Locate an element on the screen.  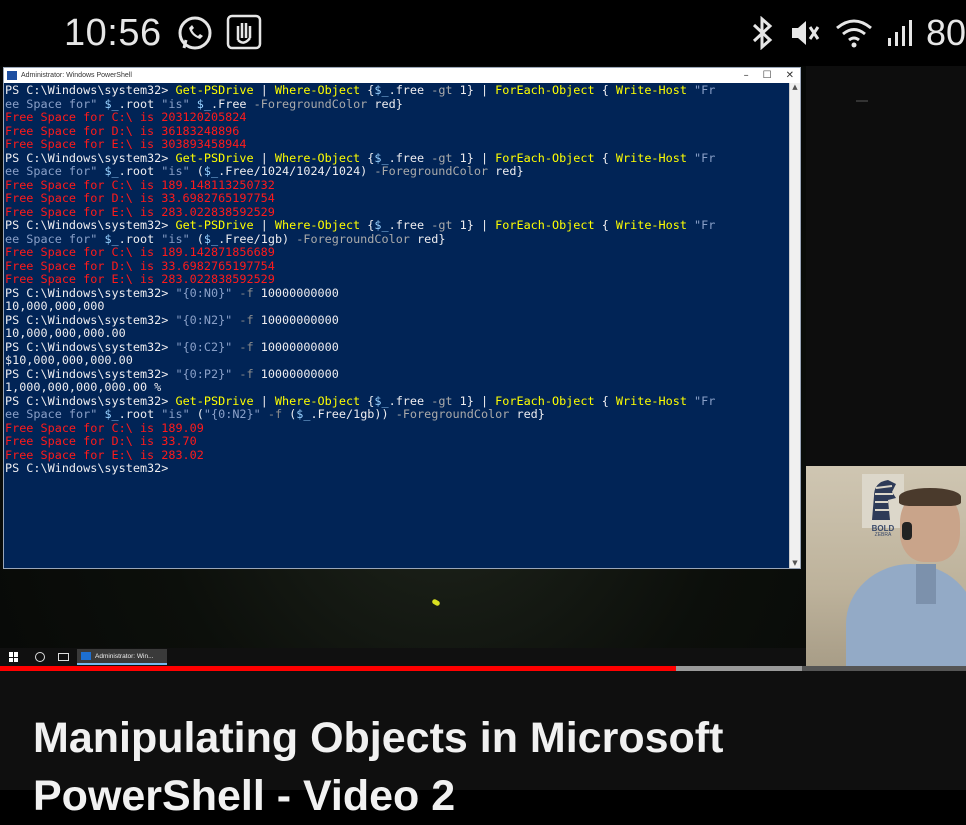
console-scrollbar: ▲ ▼ is located at coordinates (794, 325).